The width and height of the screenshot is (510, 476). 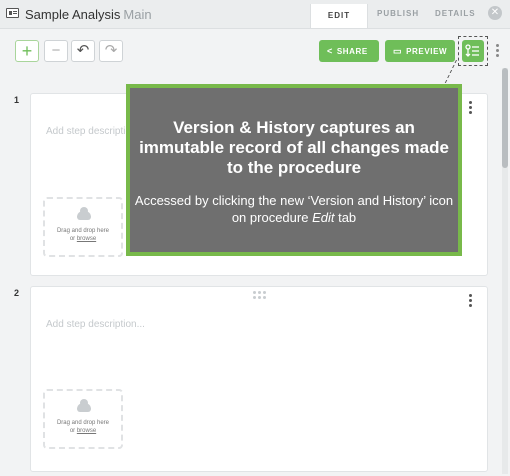 I want to click on preview-label: PREVIEW, so click(x=427, y=51).